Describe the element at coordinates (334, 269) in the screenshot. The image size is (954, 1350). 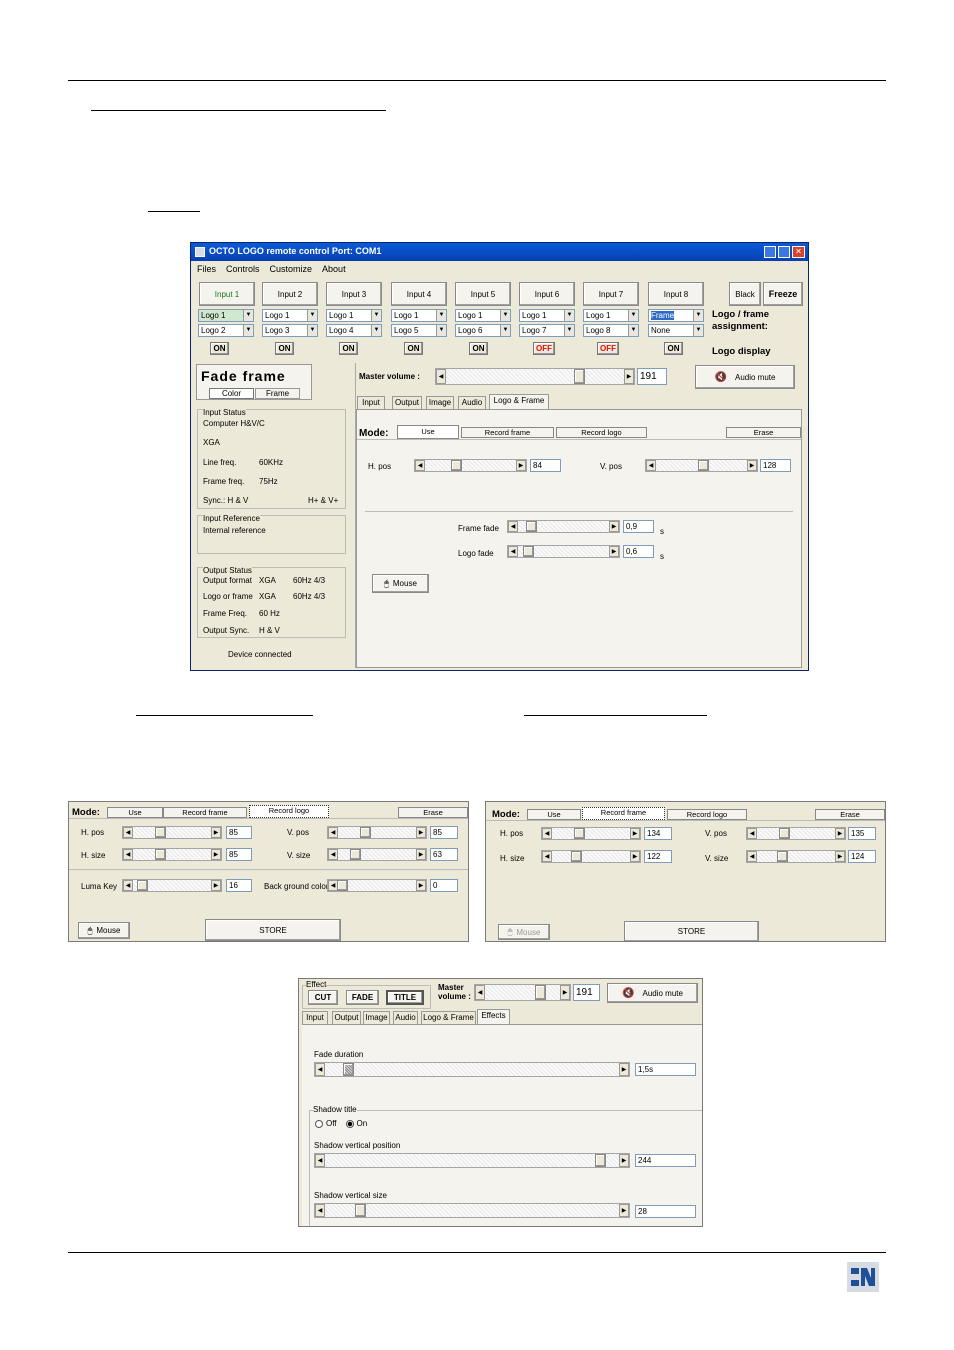
I see `menu-about: About` at that location.